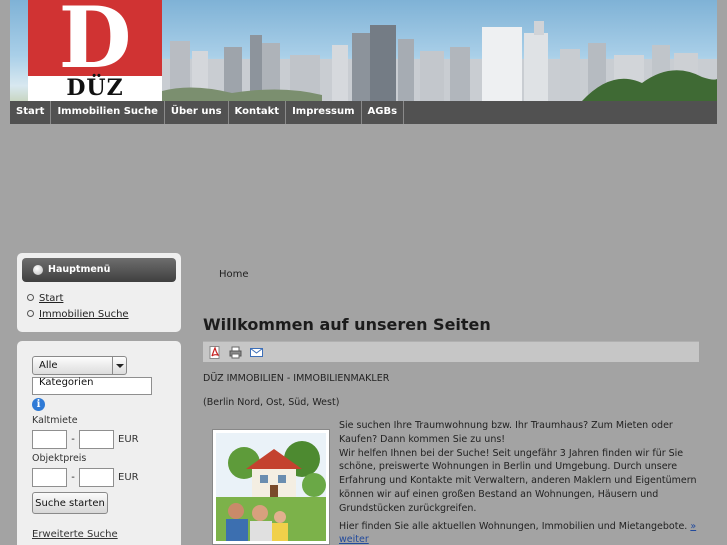 The width and height of the screenshot is (727, 545). What do you see at coordinates (66, 374) in the screenshot?
I see `category-select-value: Alle Kategorien` at bounding box center [66, 374].